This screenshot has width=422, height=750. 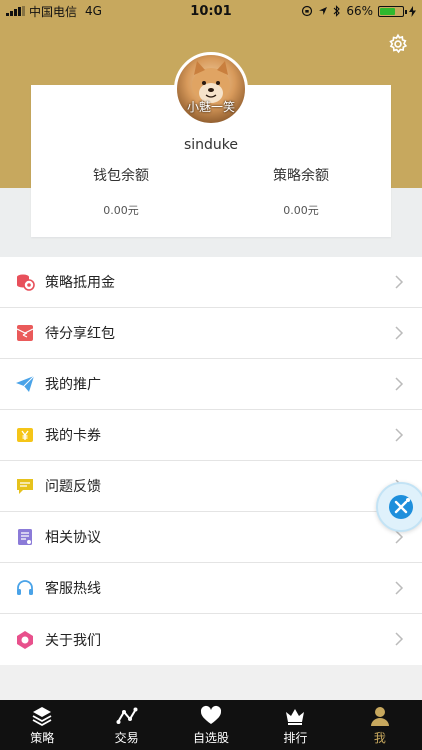 I want to click on menu-item-red-envelope: 待分享红包, so click(x=211, y=333).